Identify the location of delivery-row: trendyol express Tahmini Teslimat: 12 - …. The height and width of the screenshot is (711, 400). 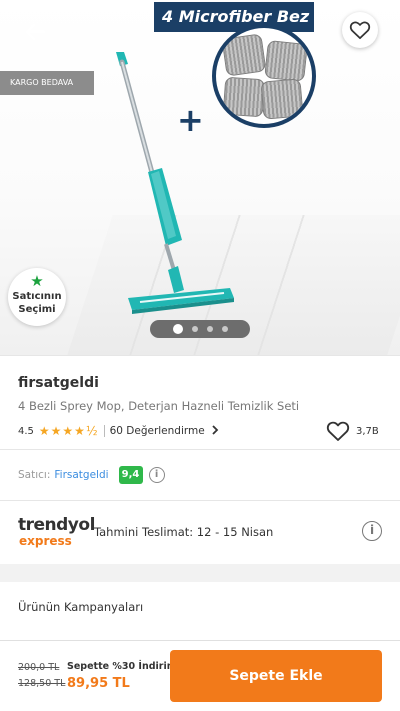
(201, 533).